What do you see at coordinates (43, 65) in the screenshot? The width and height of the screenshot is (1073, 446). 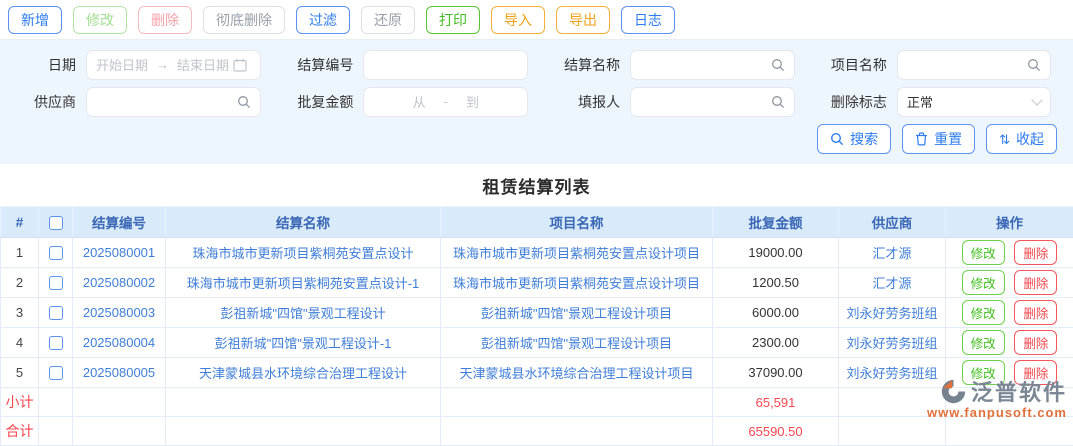 I see `date-label: 日期` at bounding box center [43, 65].